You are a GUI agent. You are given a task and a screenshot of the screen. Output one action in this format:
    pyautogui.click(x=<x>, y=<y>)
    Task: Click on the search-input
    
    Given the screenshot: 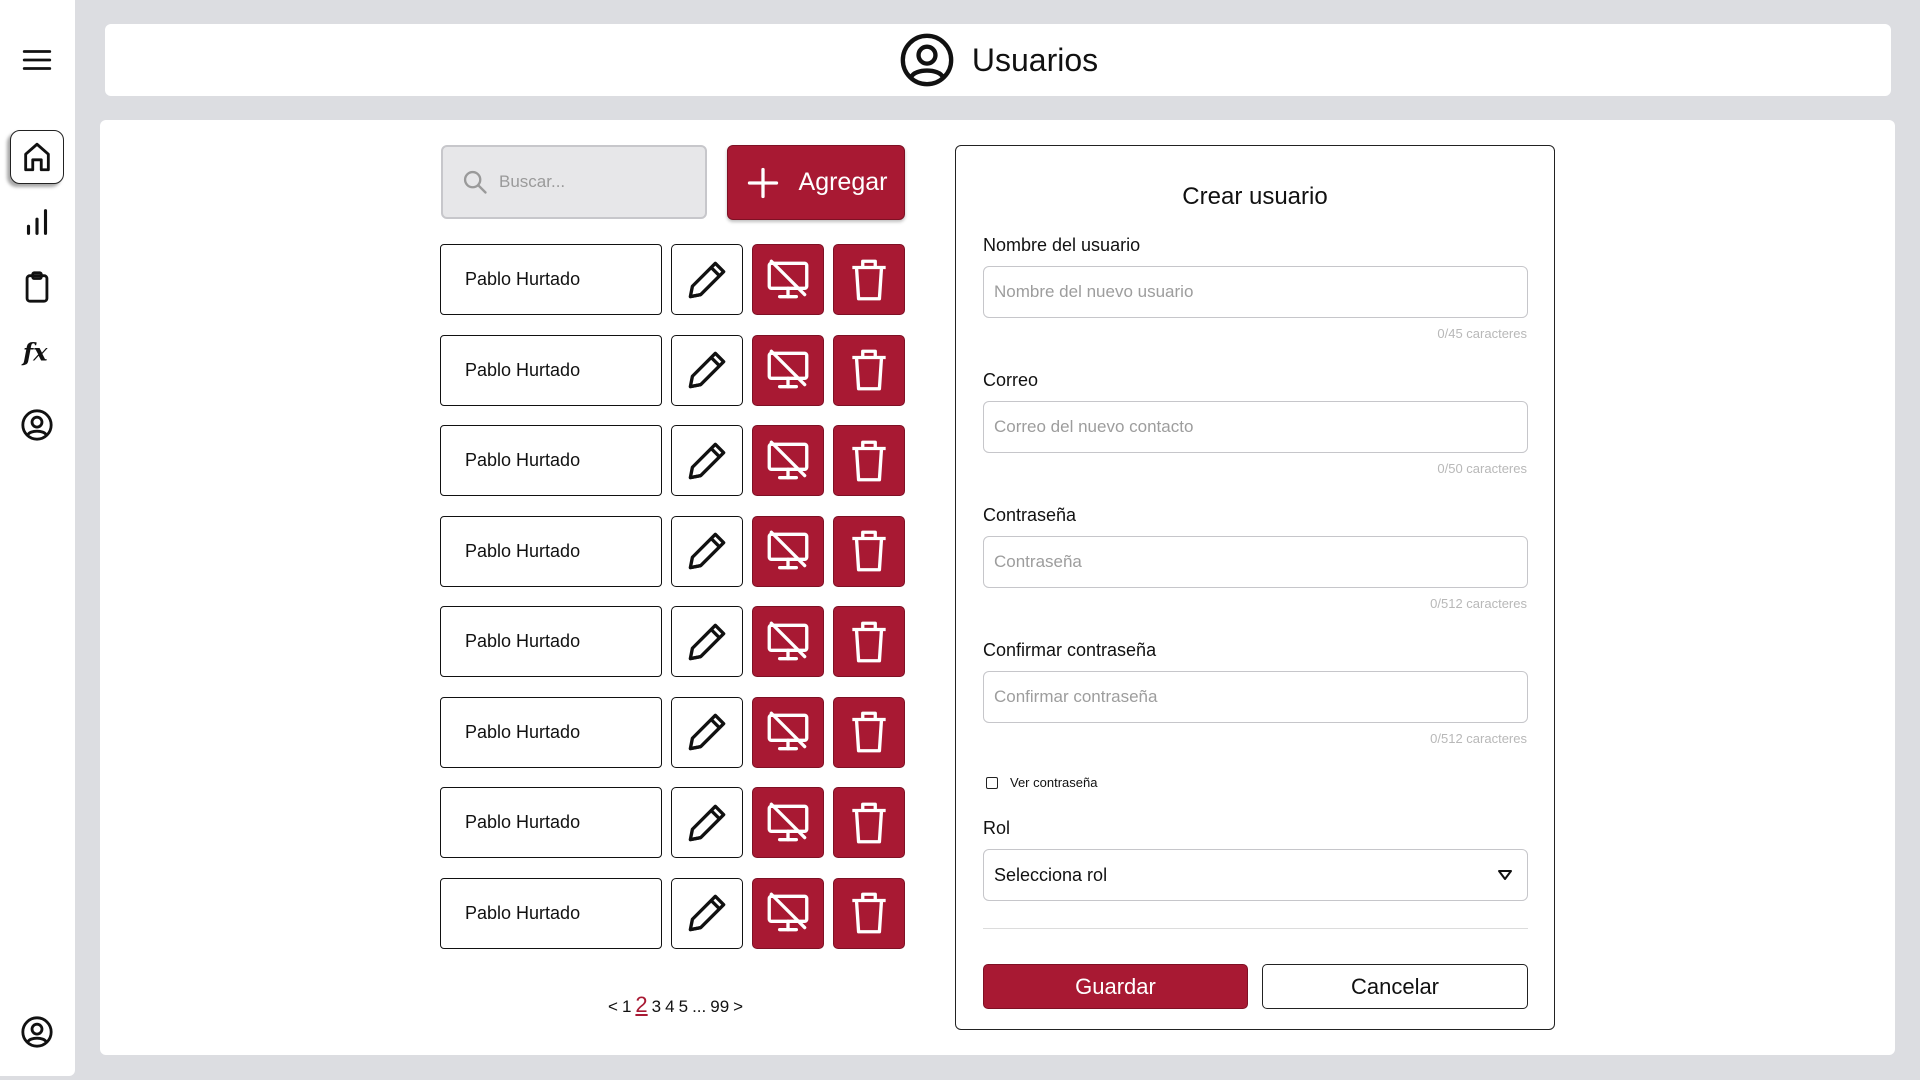 What is the action you would take?
    pyautogui.click(x=589, y=182)
    